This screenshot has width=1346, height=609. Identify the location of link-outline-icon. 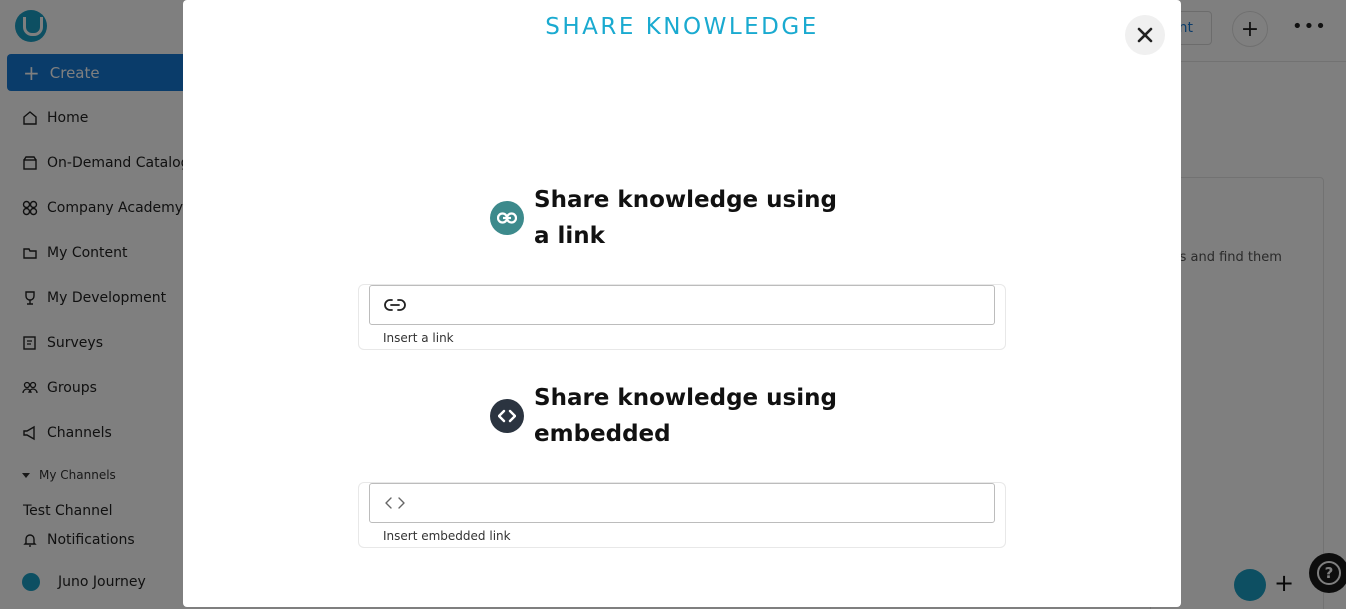
(395, 305).